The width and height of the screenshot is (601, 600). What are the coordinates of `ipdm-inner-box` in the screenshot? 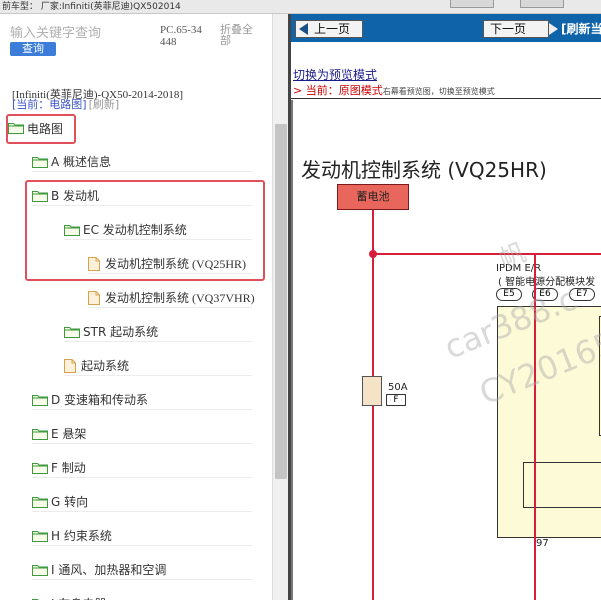 It's located at (562, 485).